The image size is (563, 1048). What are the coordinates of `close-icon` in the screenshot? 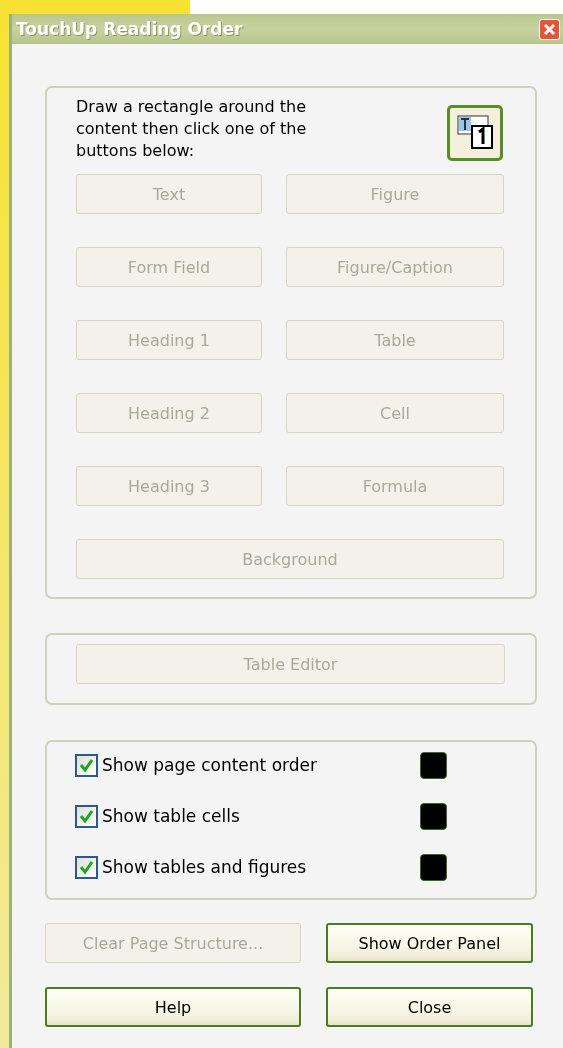 It's located at (549, 29).